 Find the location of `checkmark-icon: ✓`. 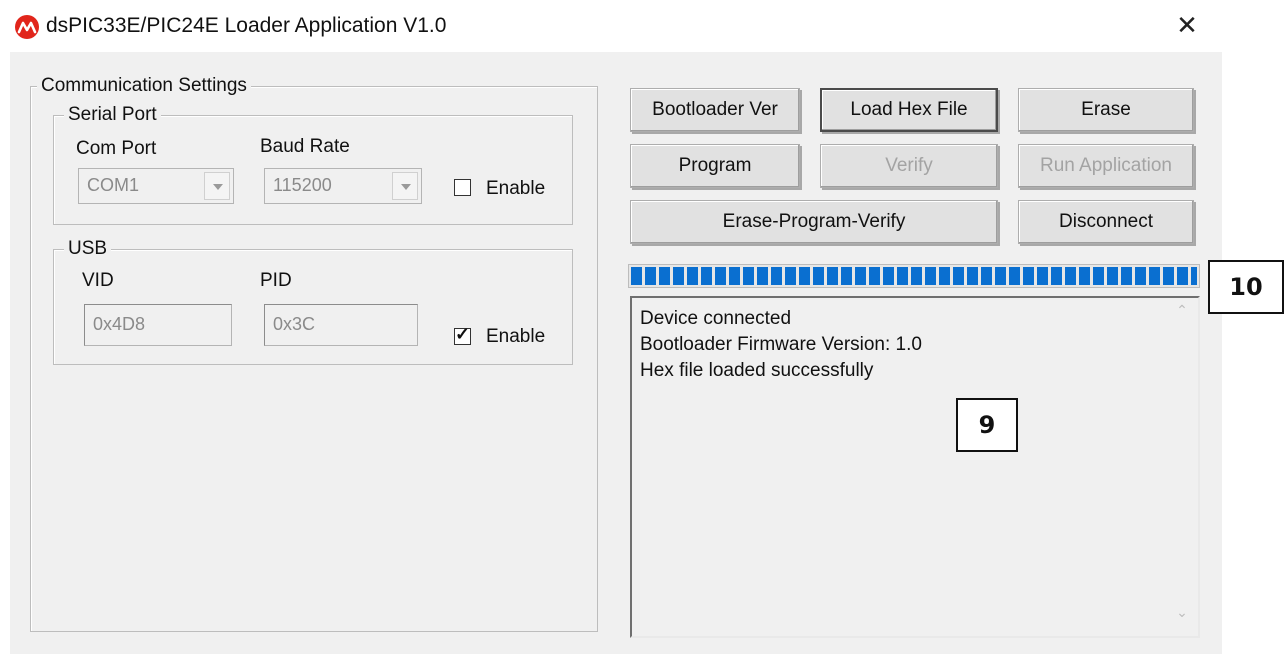

checkmark-icon: ✓ is located at coordinates (463, 334).